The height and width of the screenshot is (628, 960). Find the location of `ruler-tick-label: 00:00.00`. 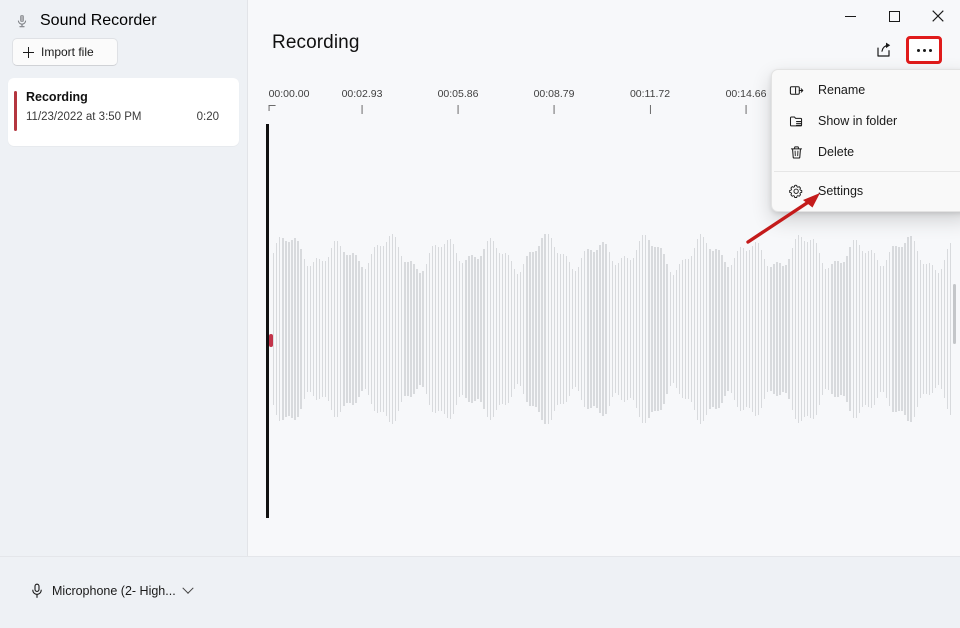

ruler-tick-label: 00:00.00 is located at coordinates (289, 94).